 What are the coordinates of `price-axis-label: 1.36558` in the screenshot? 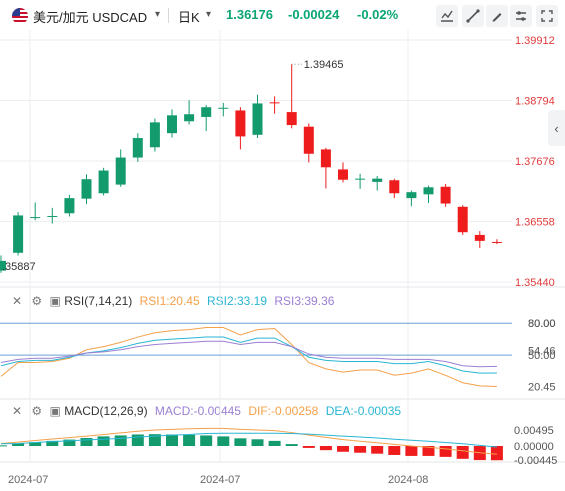 It's located at (535, 223).